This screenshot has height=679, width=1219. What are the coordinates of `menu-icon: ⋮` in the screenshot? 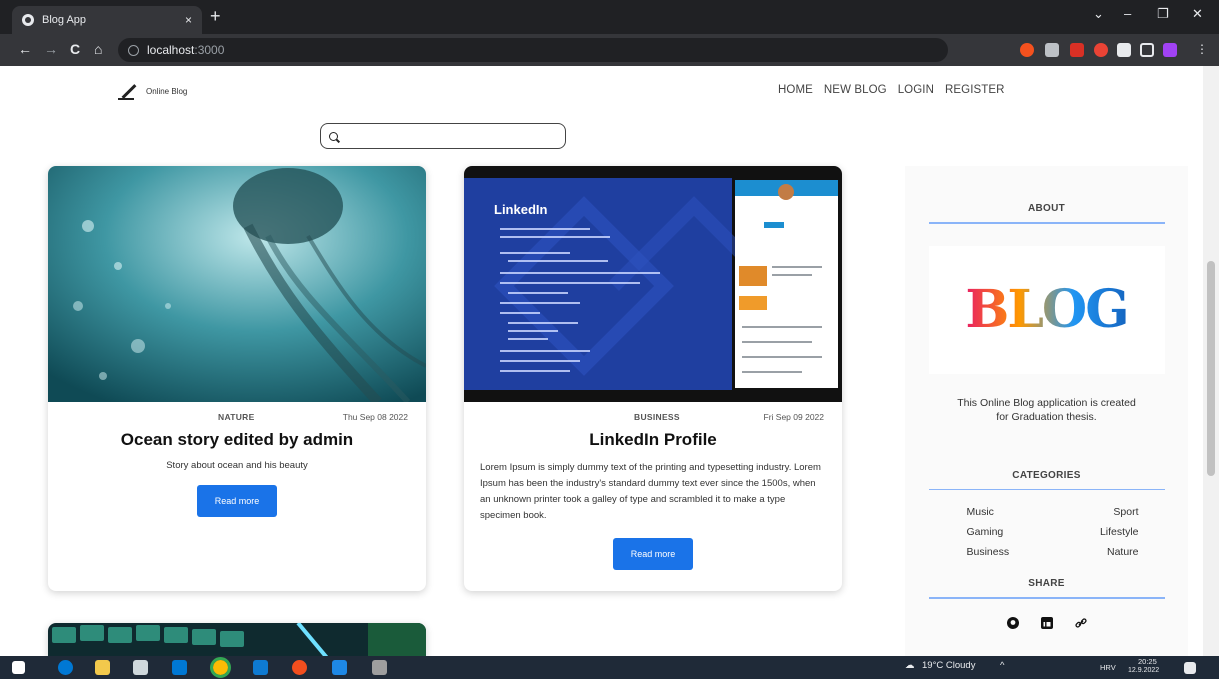 It's located at (1202, 49).